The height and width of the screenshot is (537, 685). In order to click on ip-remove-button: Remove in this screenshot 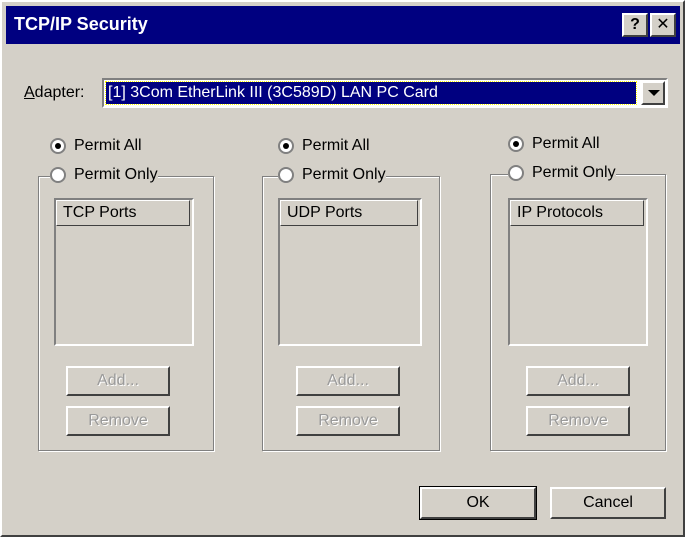, I will do `click(578, 421)`.